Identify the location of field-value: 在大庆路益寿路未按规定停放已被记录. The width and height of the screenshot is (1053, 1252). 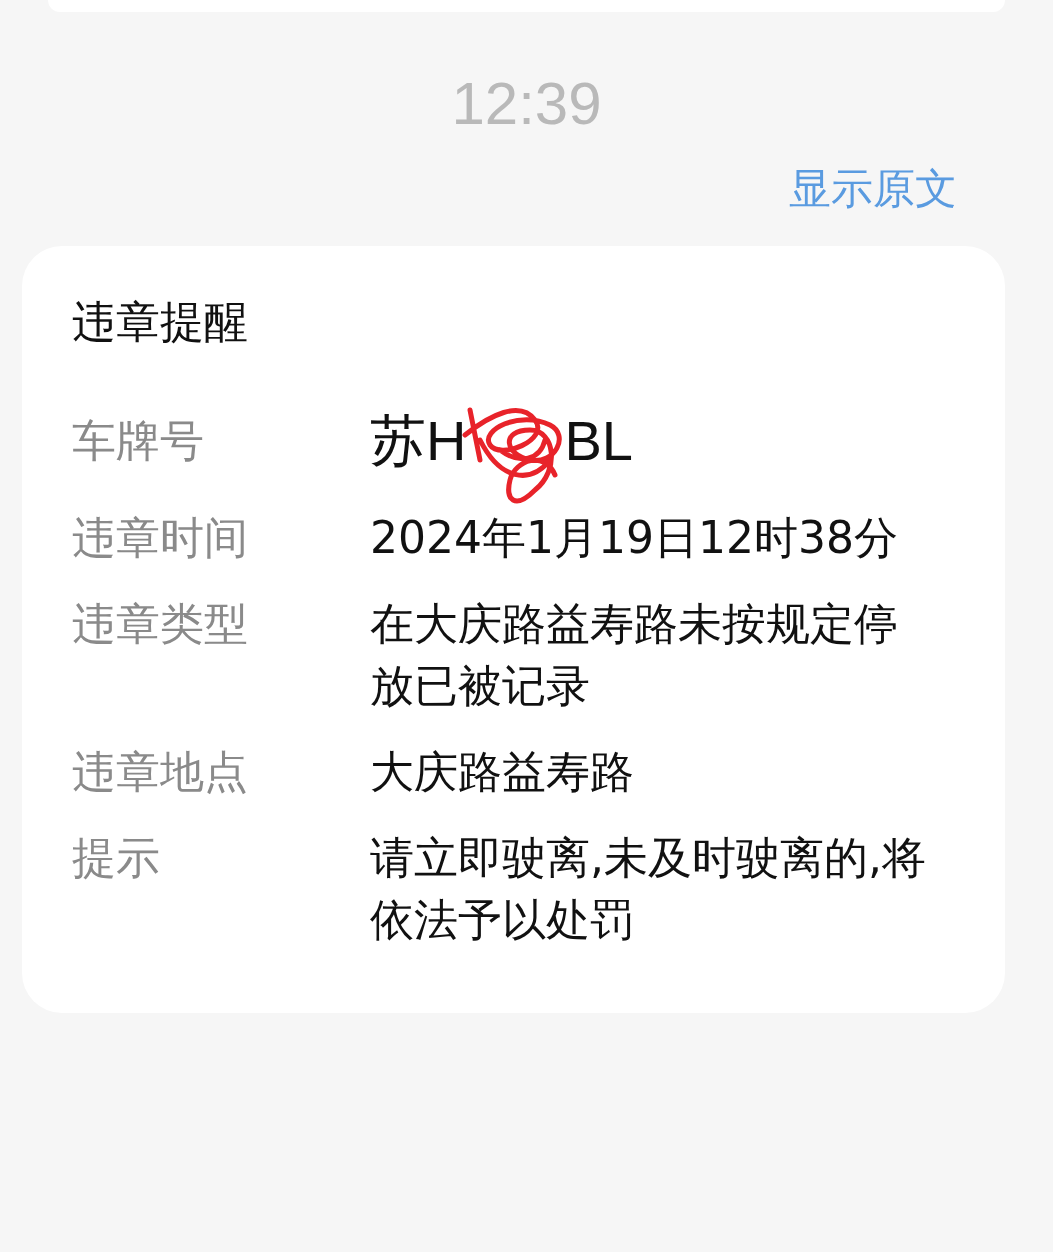
(634, 655).